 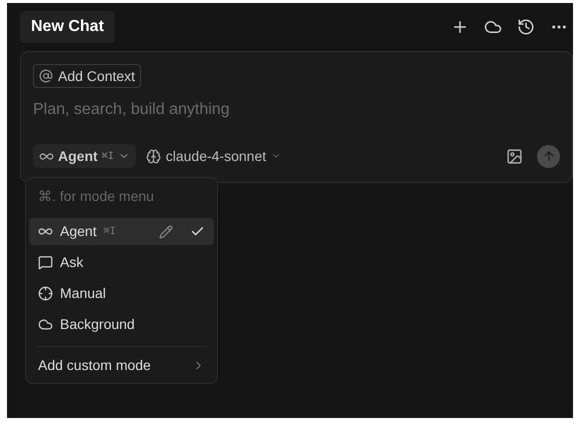 What do you see at coordinates (121, 293) in the screenshot?
I see `mode-menu-item: Manual` at bounding box center [121, 293].